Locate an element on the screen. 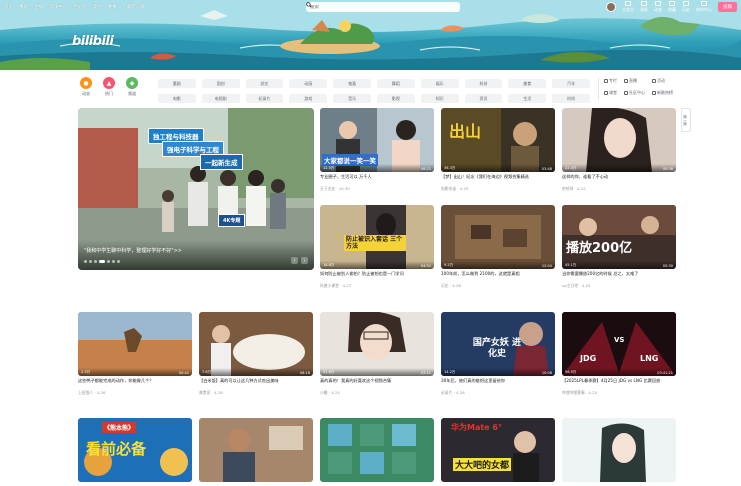 The height and width of the screenshot is (486, 741). video-author: 美食家 · 4-26 is located at coordinates (256, 393).